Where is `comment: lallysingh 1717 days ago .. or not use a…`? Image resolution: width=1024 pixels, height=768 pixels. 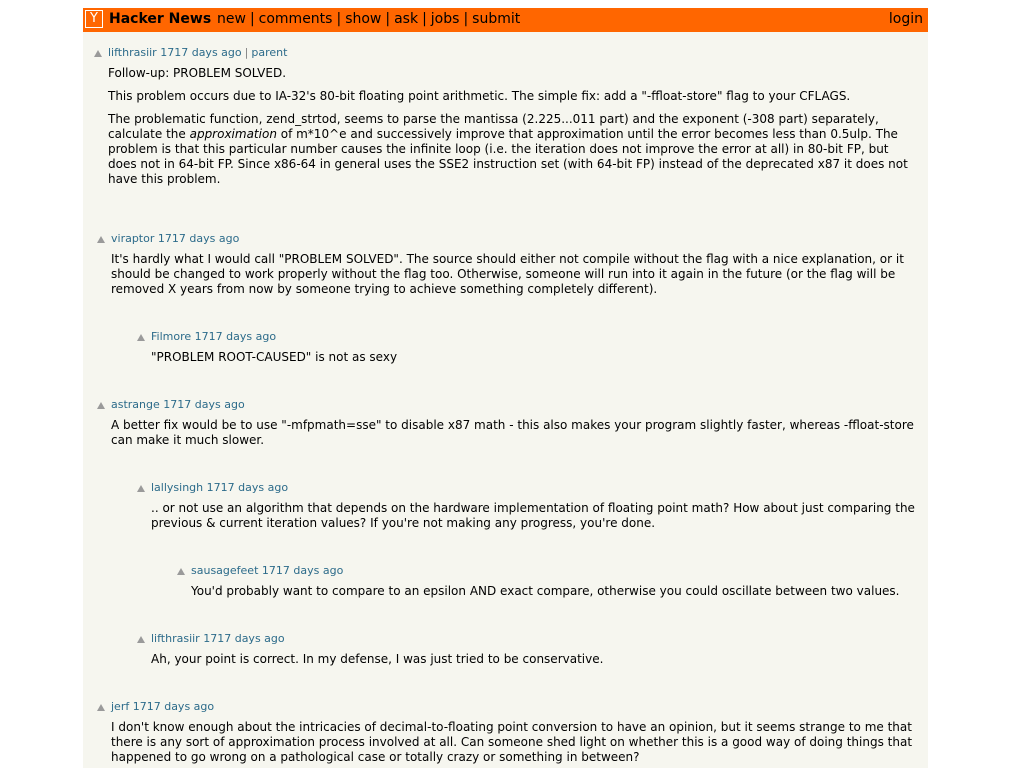
comment: lallysingh 1717 days ago .. or not use a… is located at coordinates (535, 506).